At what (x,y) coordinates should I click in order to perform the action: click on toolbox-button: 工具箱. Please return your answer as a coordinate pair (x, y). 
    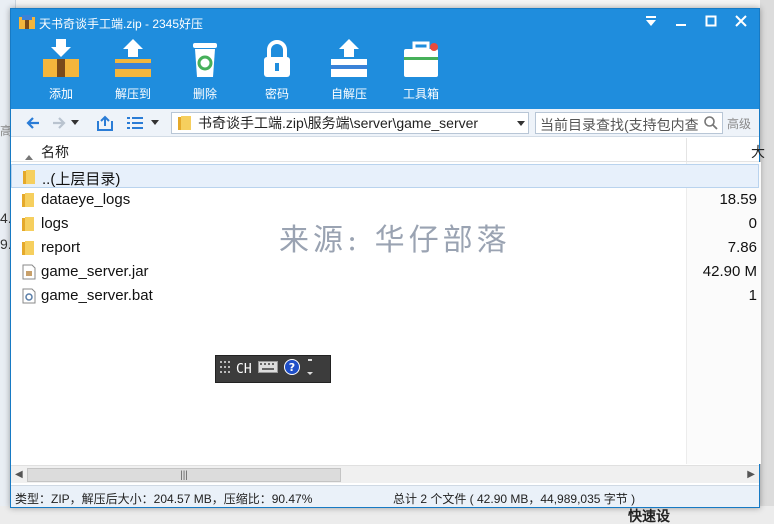
    Looking at the image, I should click on (421, 70).